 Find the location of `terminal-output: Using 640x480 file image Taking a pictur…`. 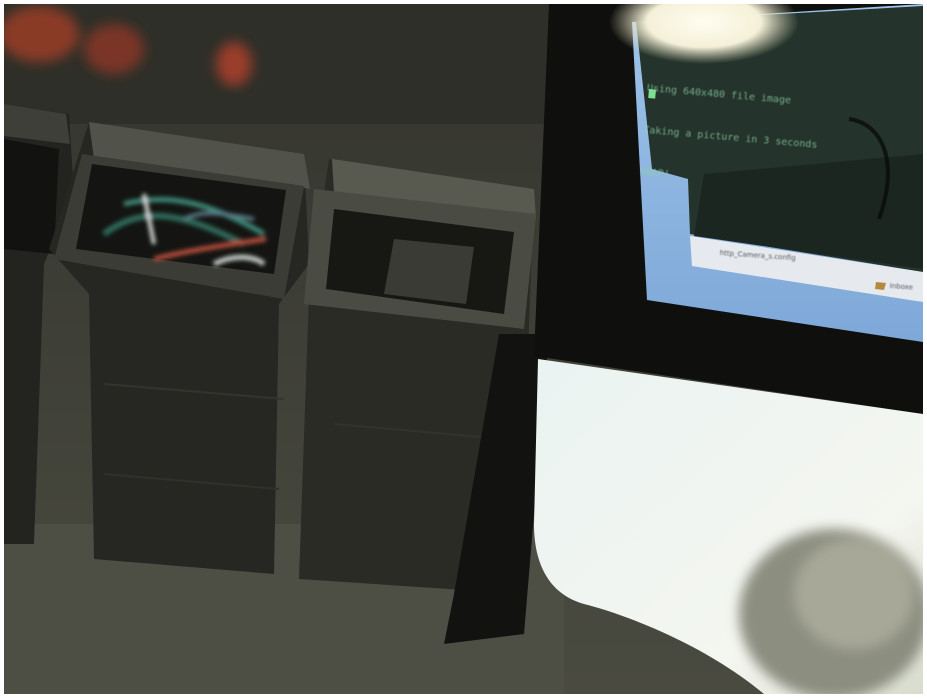

terminal-output: Using 640x480 file image Taking a pictur… is located at coordinates (730, 138).